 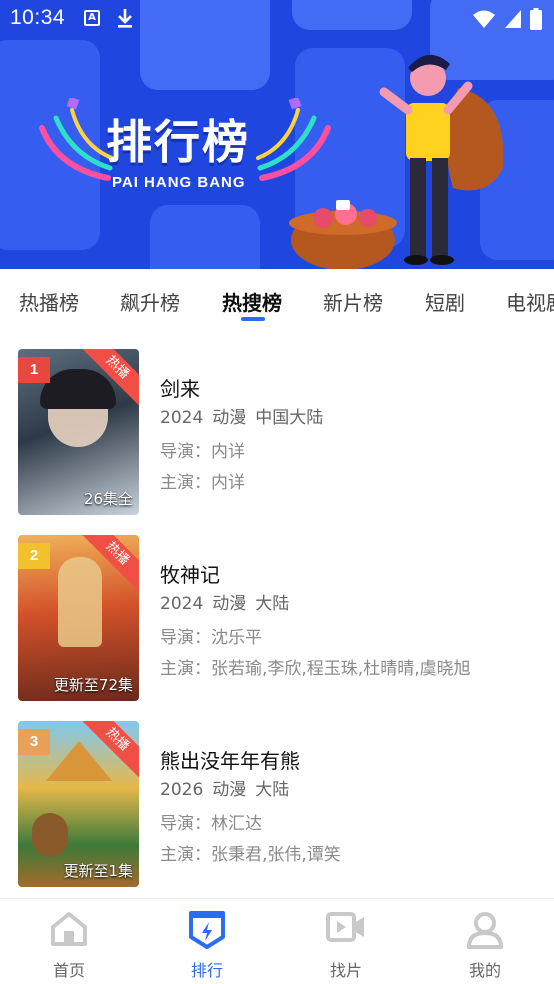 I want to click on item-cast: 主演：张若瑜,李欣,程玉珠,杜晴晴,虞晓旭, so click(x=315, y=669).